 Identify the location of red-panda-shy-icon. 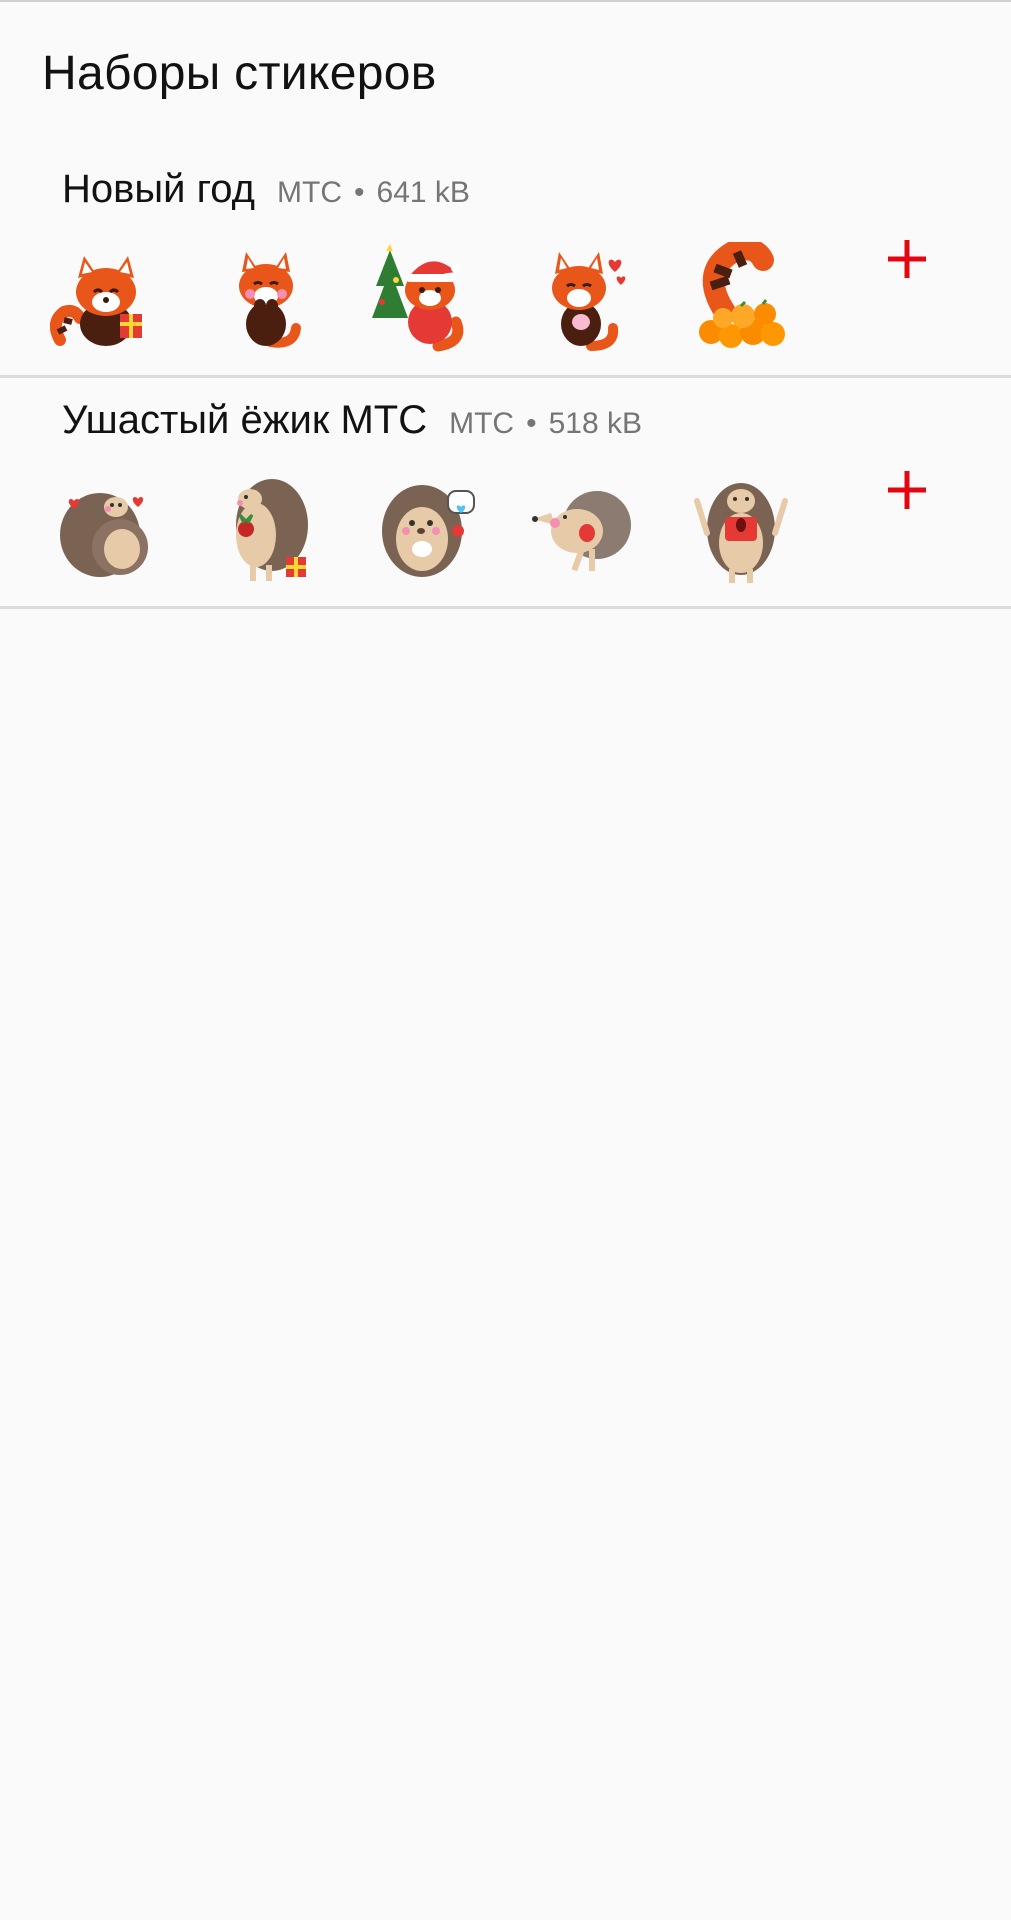
(266, 298).